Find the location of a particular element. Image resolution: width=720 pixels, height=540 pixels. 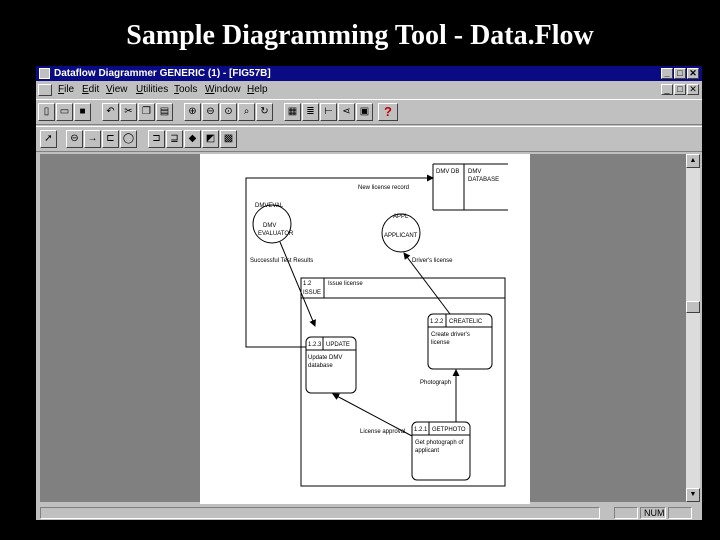

menu-window: Window is located at coordinates (223, 90).